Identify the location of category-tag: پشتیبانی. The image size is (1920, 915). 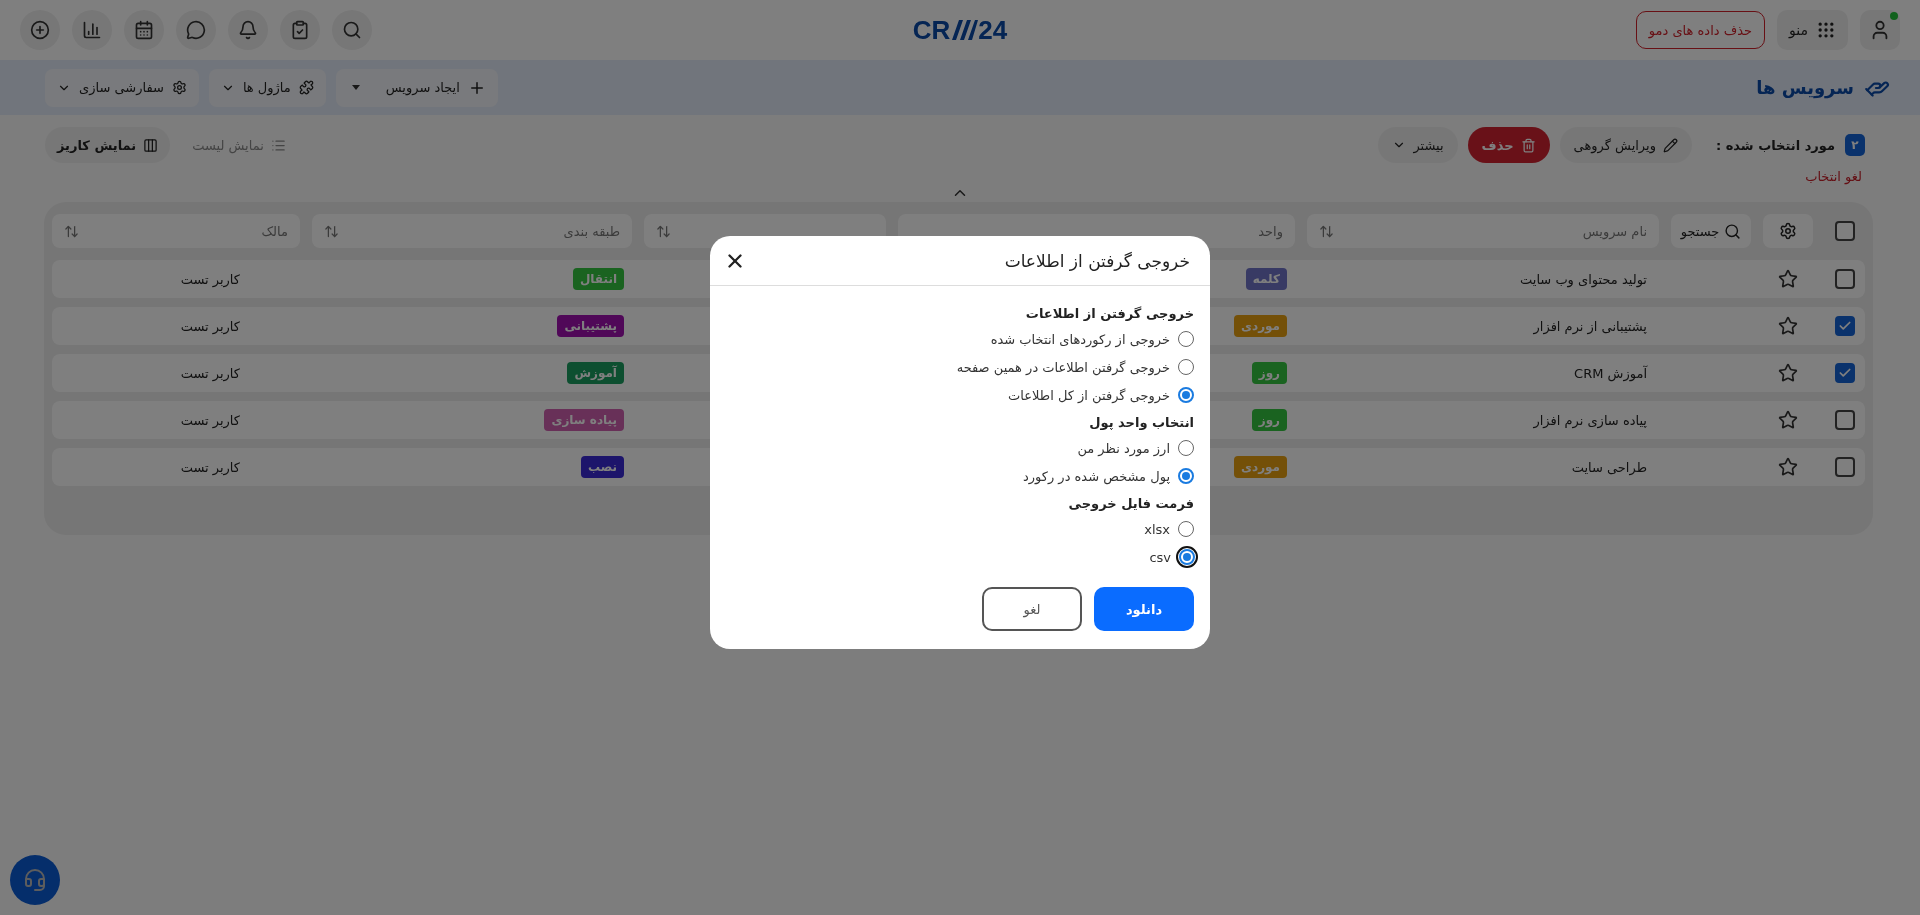
(590, 326).